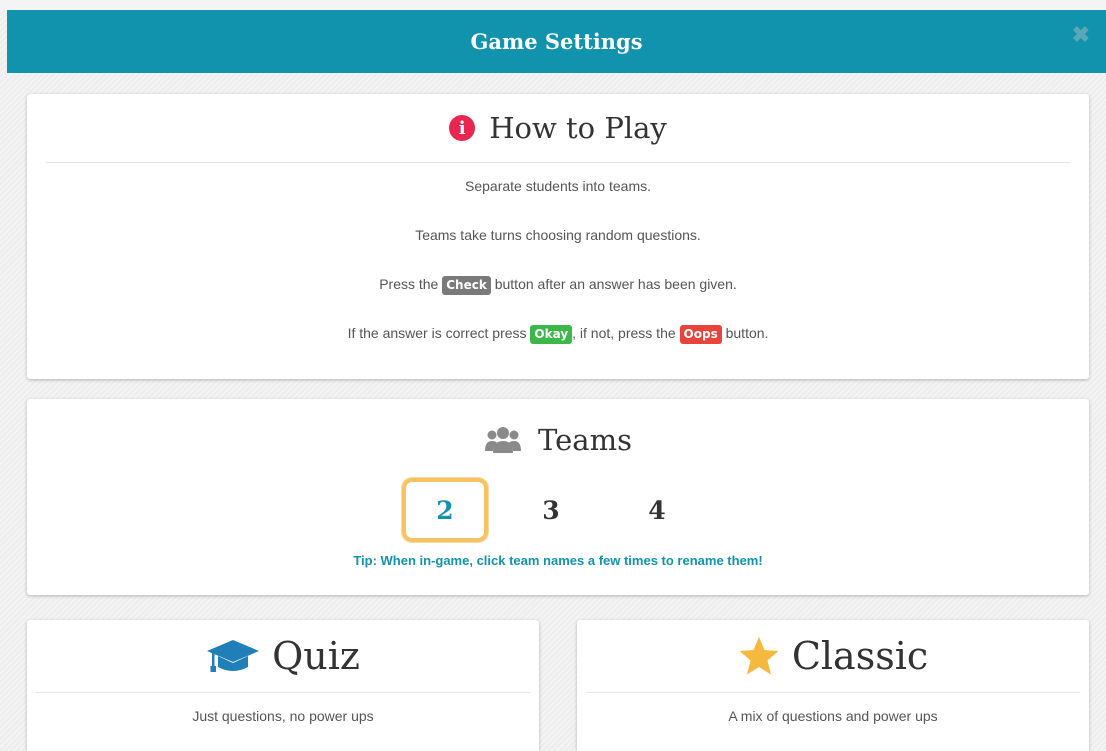  I want to click on how-to-play-heading: i How to Play, so click(558, 128).